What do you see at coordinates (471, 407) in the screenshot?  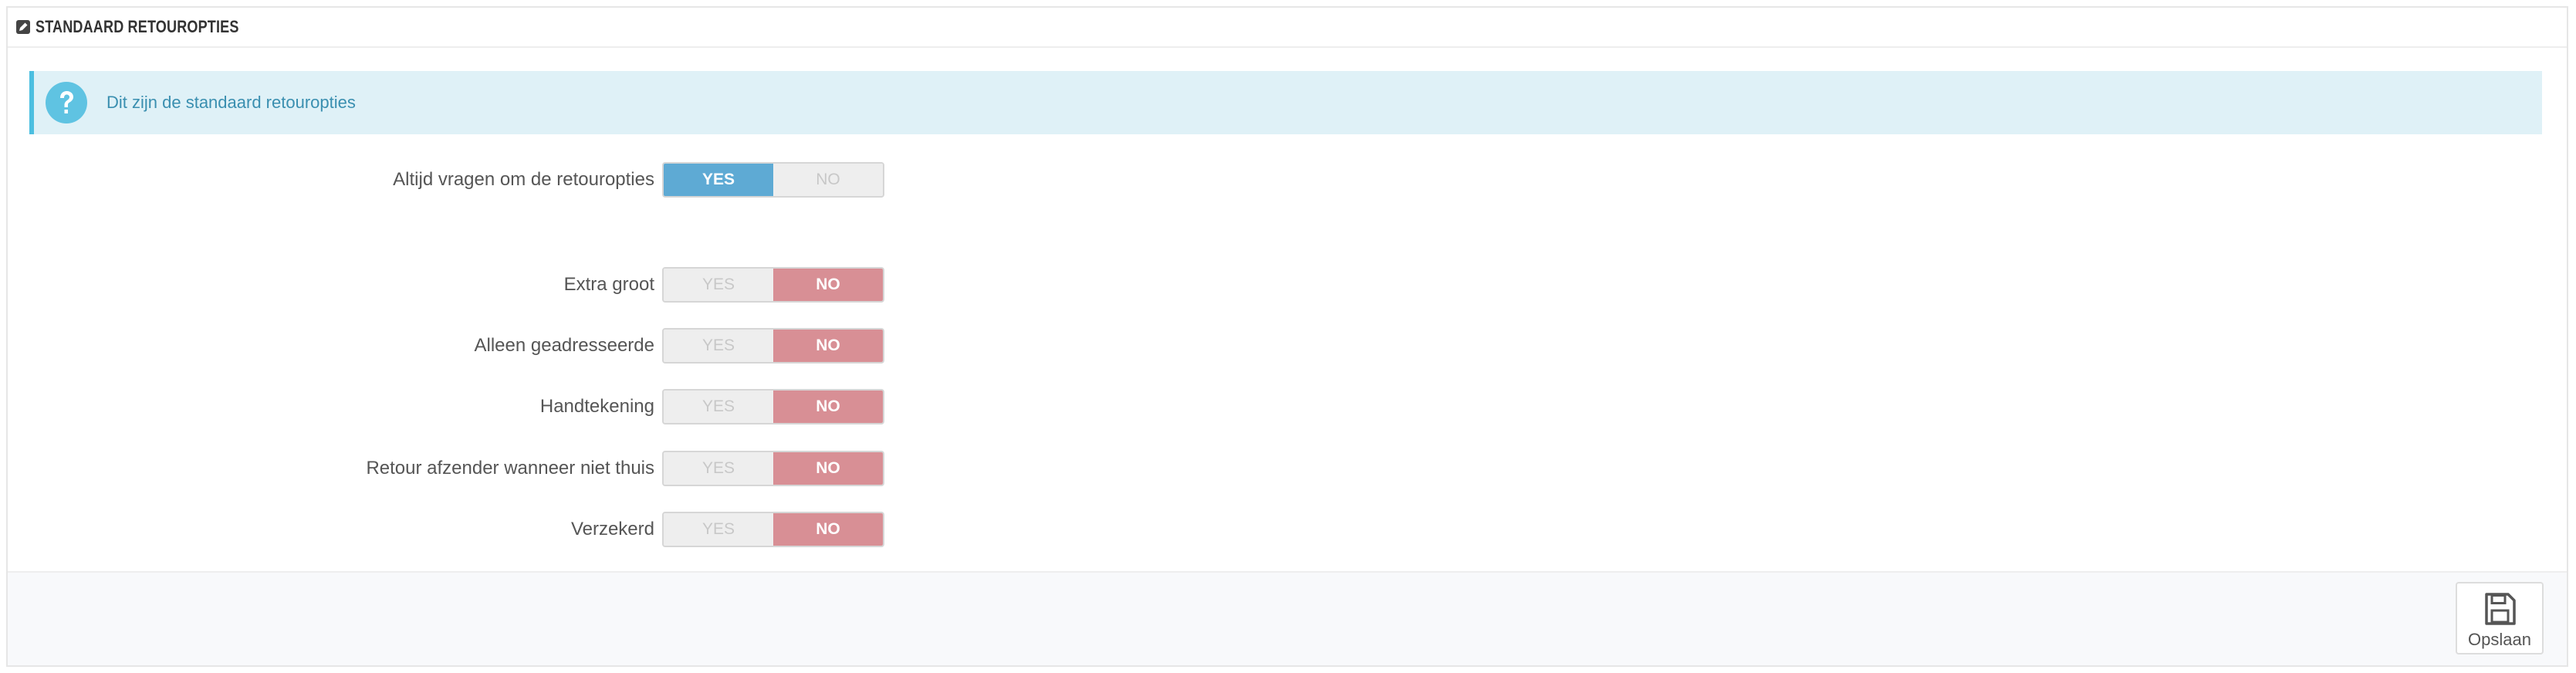 I see `option-row: Handtekening YES NO` at bounding box center [471, 407].